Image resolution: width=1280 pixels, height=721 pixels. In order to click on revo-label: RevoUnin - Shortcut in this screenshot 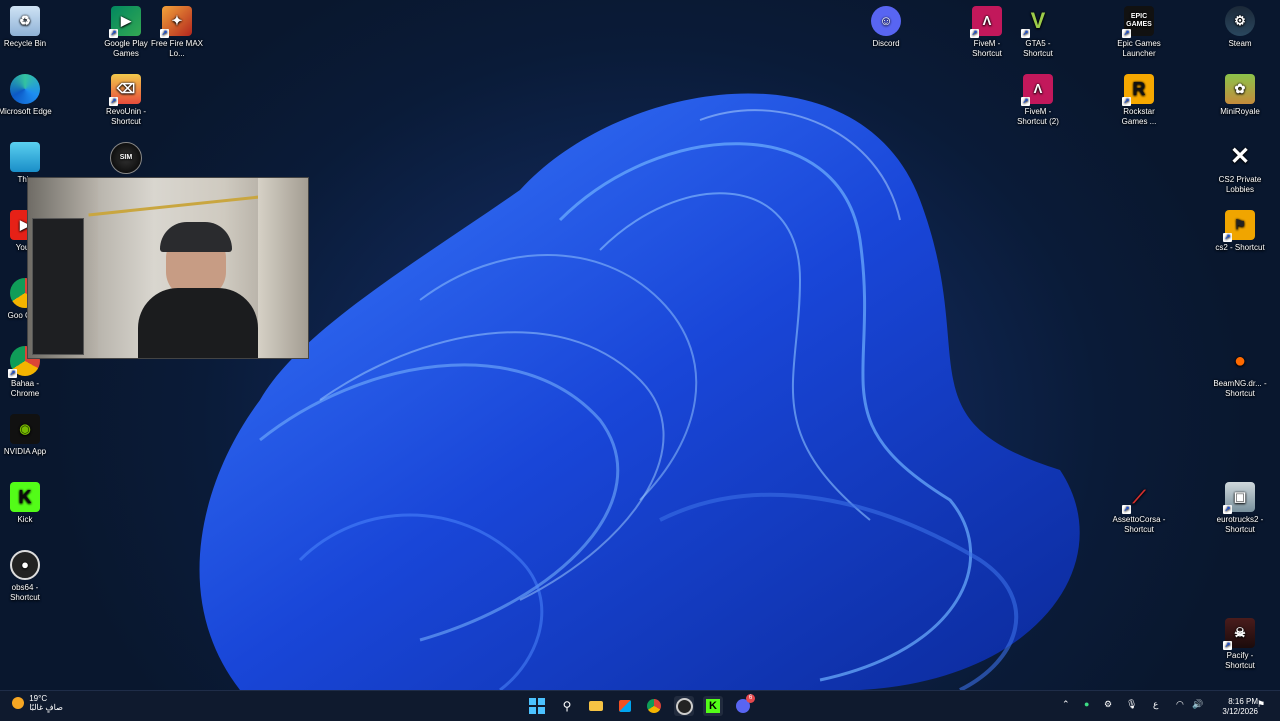, I will do `click(125, 116)`.